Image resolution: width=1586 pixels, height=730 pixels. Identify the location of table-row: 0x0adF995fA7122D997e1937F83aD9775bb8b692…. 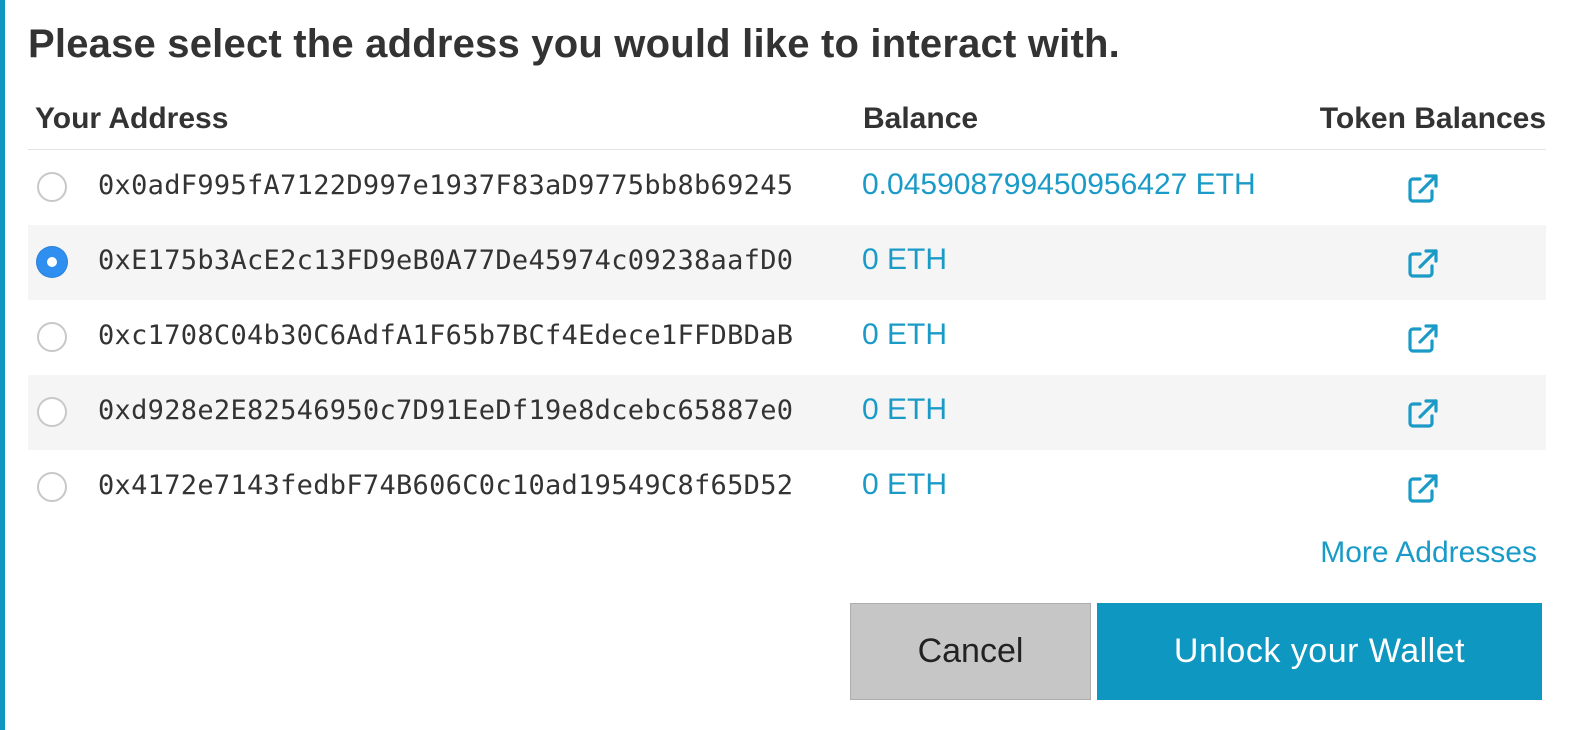
(787, 187).